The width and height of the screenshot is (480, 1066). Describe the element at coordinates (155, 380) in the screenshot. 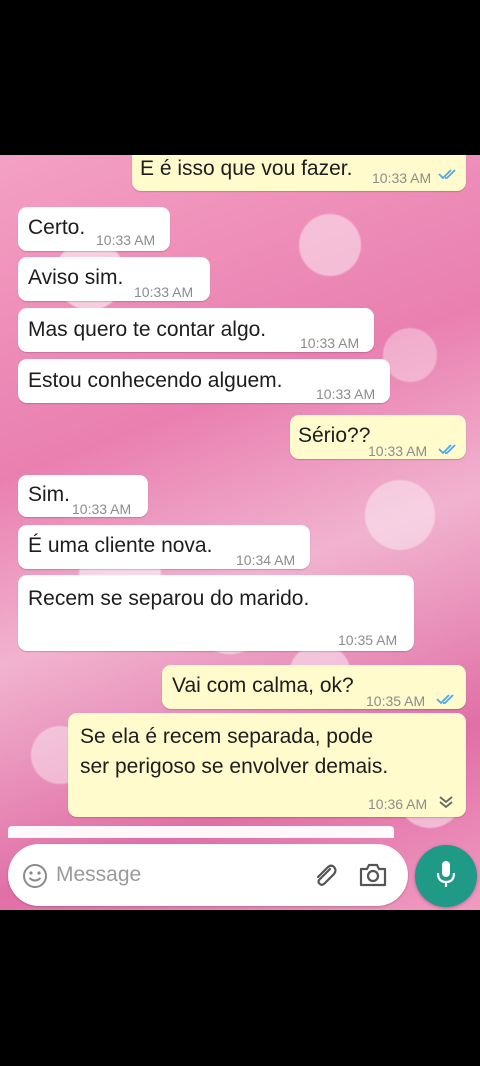

I see `message-text: Estou conhecendo alguem.` at that location.